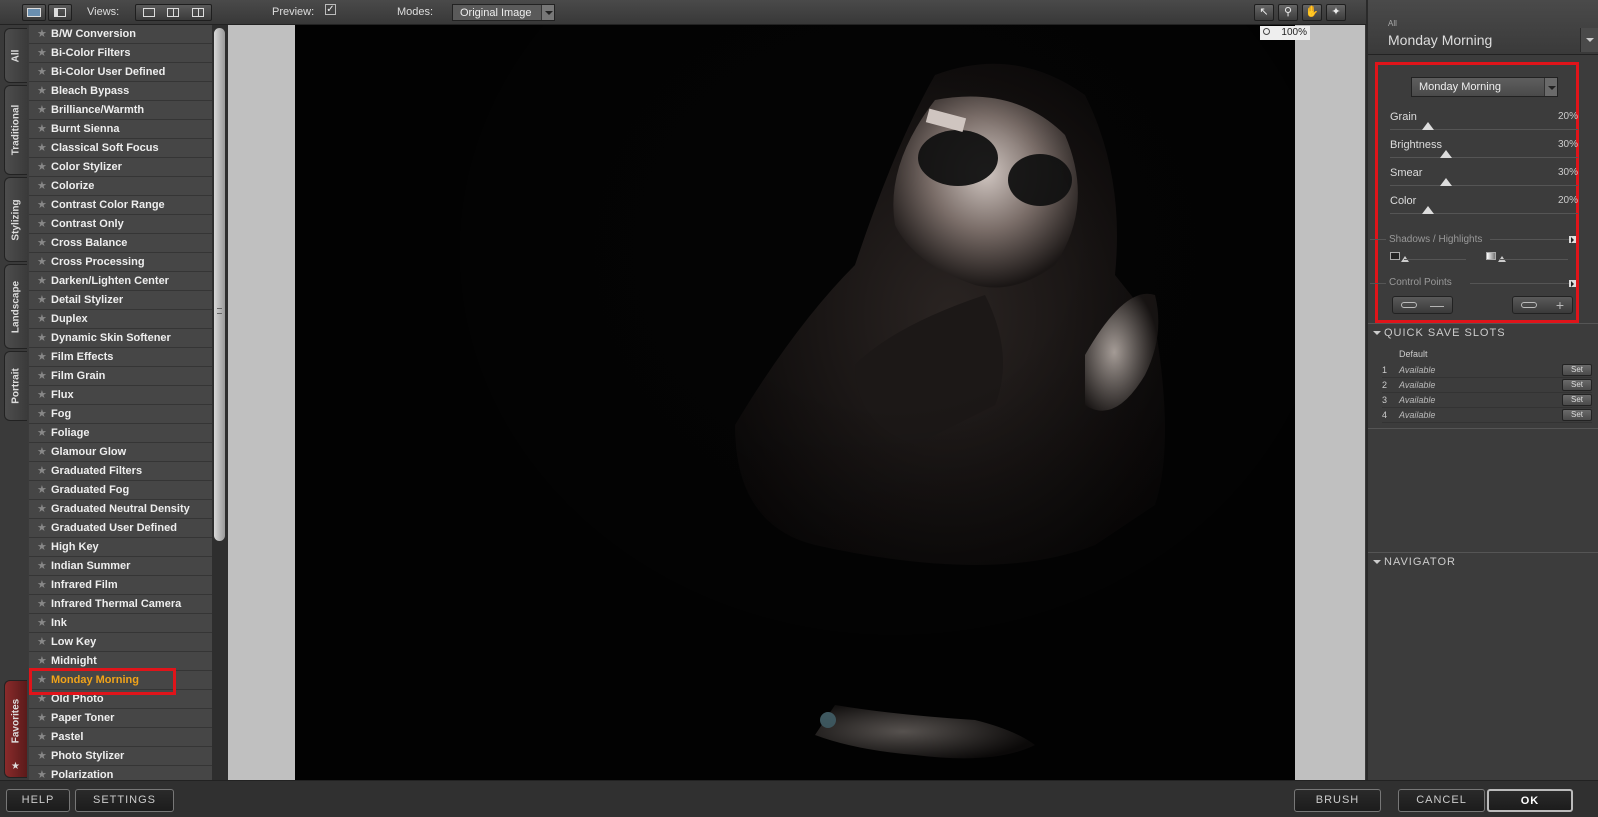  What do you see at coordinates (120, 642) in the screenshot?
I see `filter-item: ★ Low Key` at bounding box center [120, 642].